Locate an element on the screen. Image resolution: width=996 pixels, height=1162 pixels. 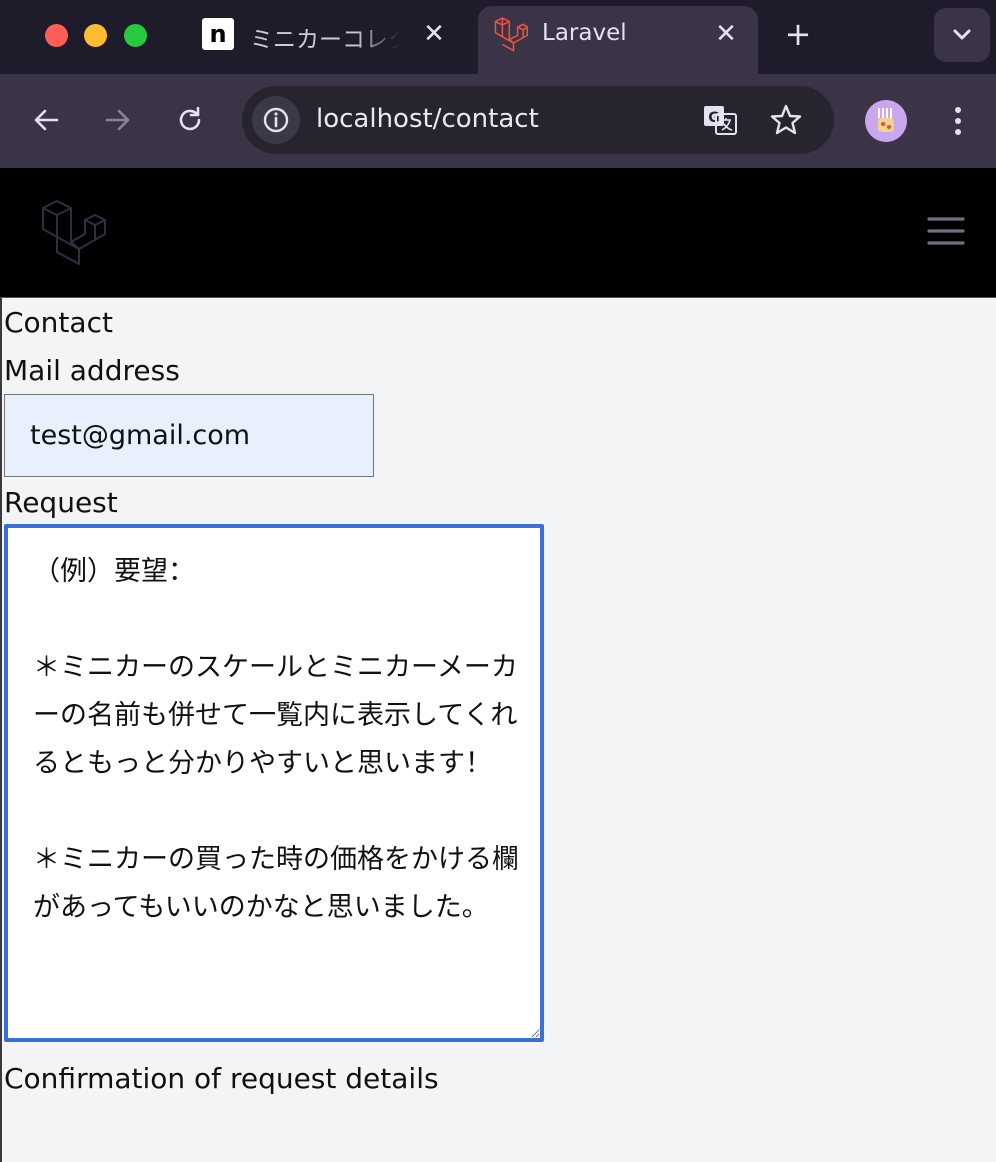
tab-laravel: Laravel ✕ is located at coordinates (618, 40).